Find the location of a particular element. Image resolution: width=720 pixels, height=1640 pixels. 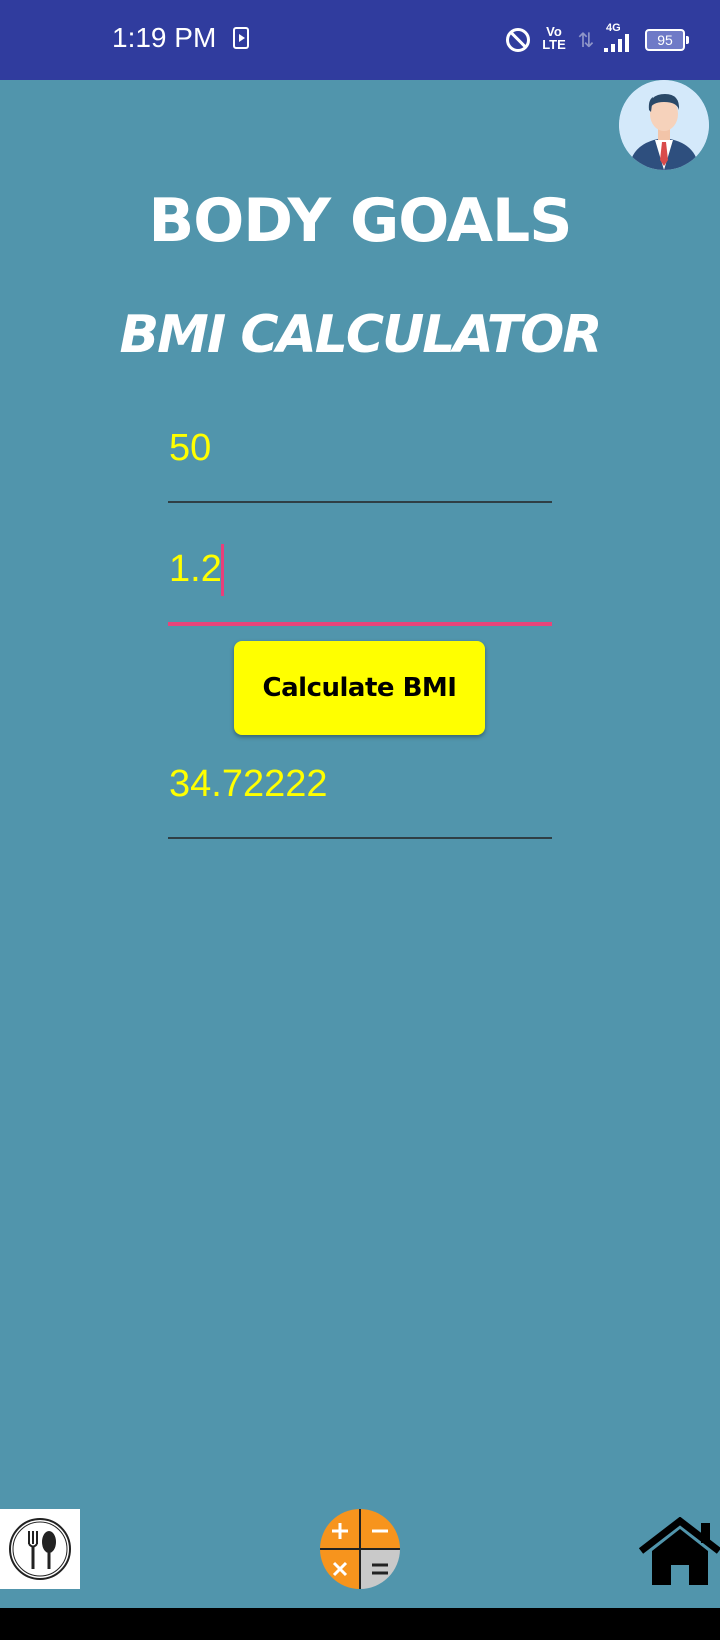

fork-spoon-icon is located at coordinates (40, 1549).